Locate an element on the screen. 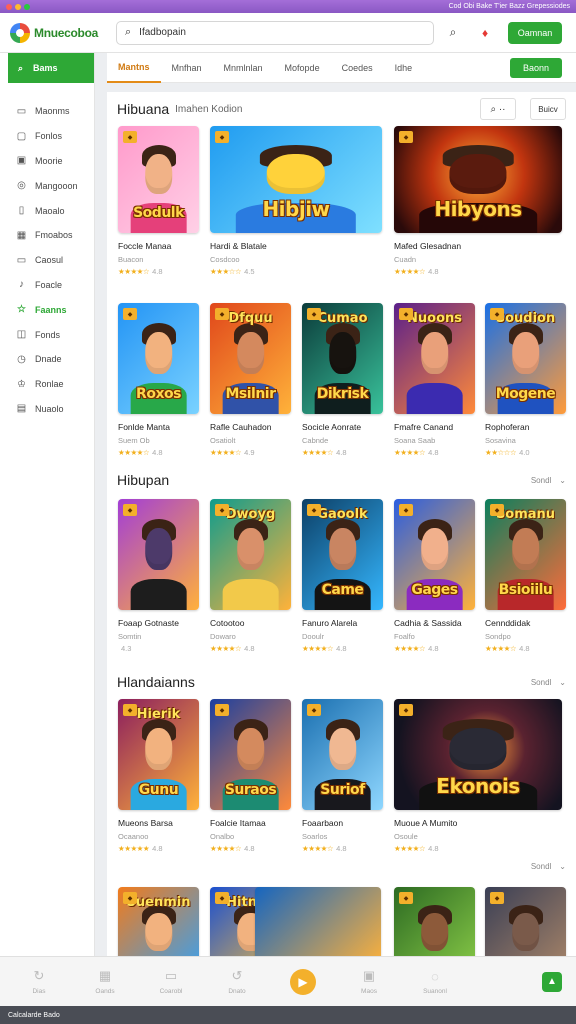  close-window-icon is located at coordinates (9, 6).